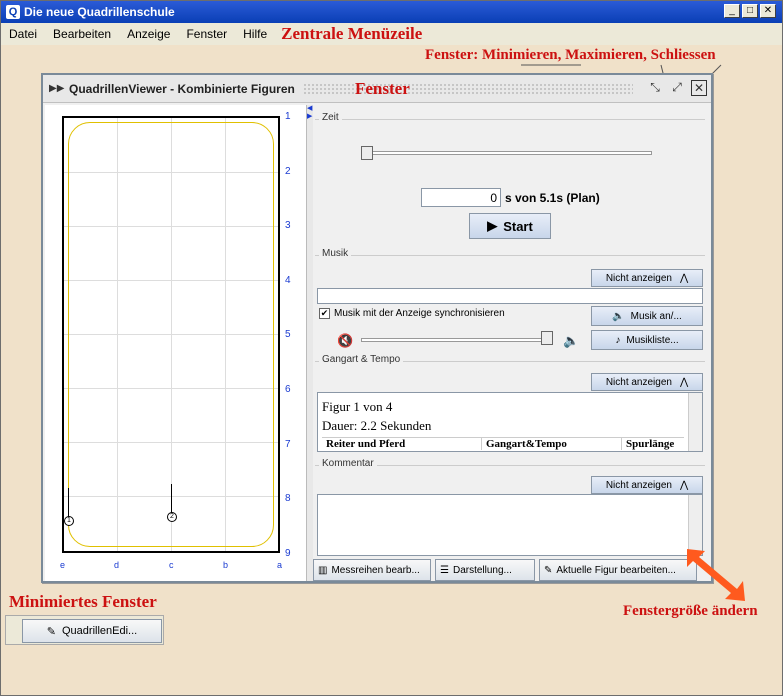 The width and height of the screenshot is (783, 696). What do you see at coordinates (367, 153) in the screenshot?
I see `time-slider-thumb` at bounding box center [367, 153].